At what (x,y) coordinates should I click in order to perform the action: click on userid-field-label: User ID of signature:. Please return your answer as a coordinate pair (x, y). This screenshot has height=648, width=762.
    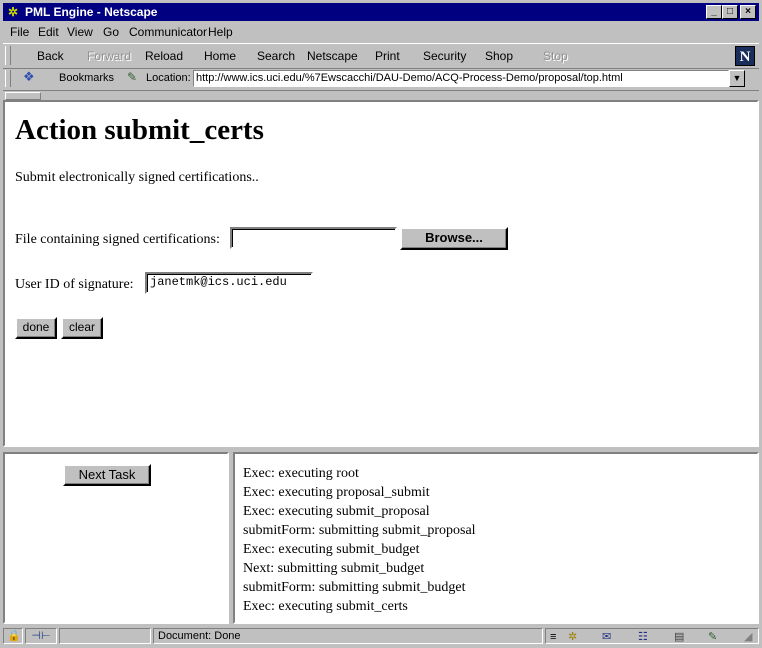
    Looking at the image, I should click on (74, 284).